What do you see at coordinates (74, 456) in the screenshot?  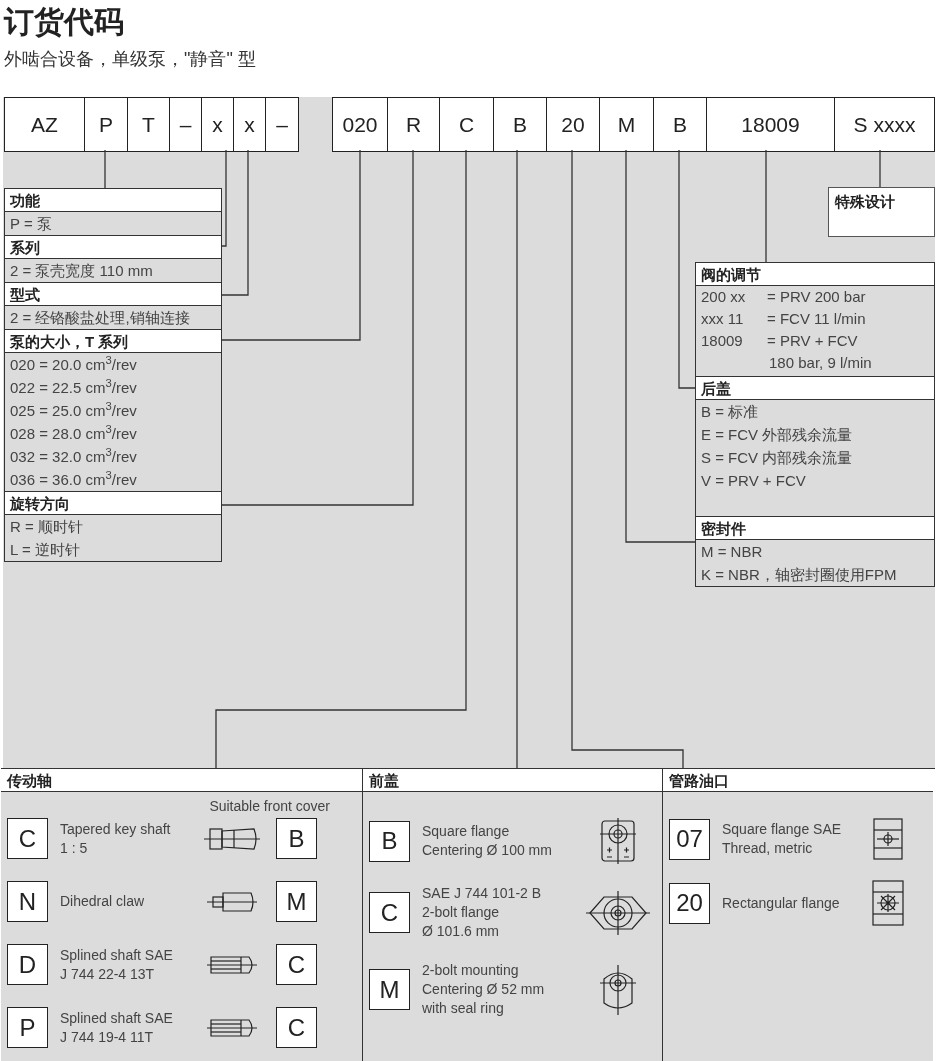 I see `option-text: 032 = 32.0 cm$^{3}$/rev` at bounding box center [74, 456].